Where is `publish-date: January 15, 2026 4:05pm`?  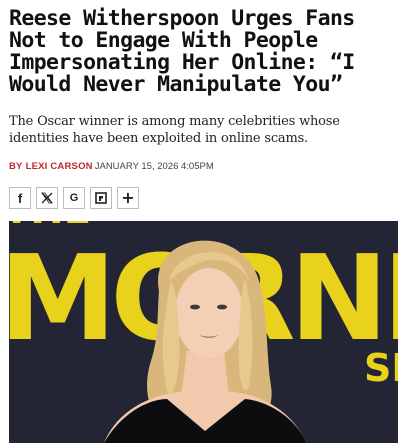 publish-date: January 15, 2026 4:05pm is located at coordinates (154, 166).